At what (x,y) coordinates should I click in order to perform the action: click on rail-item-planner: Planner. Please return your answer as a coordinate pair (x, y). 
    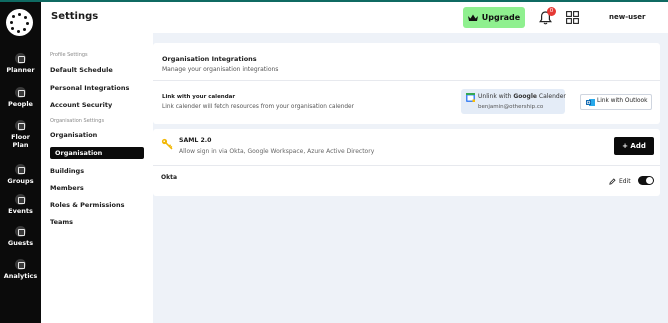
    Looking at the image, I should click on (20, 63).